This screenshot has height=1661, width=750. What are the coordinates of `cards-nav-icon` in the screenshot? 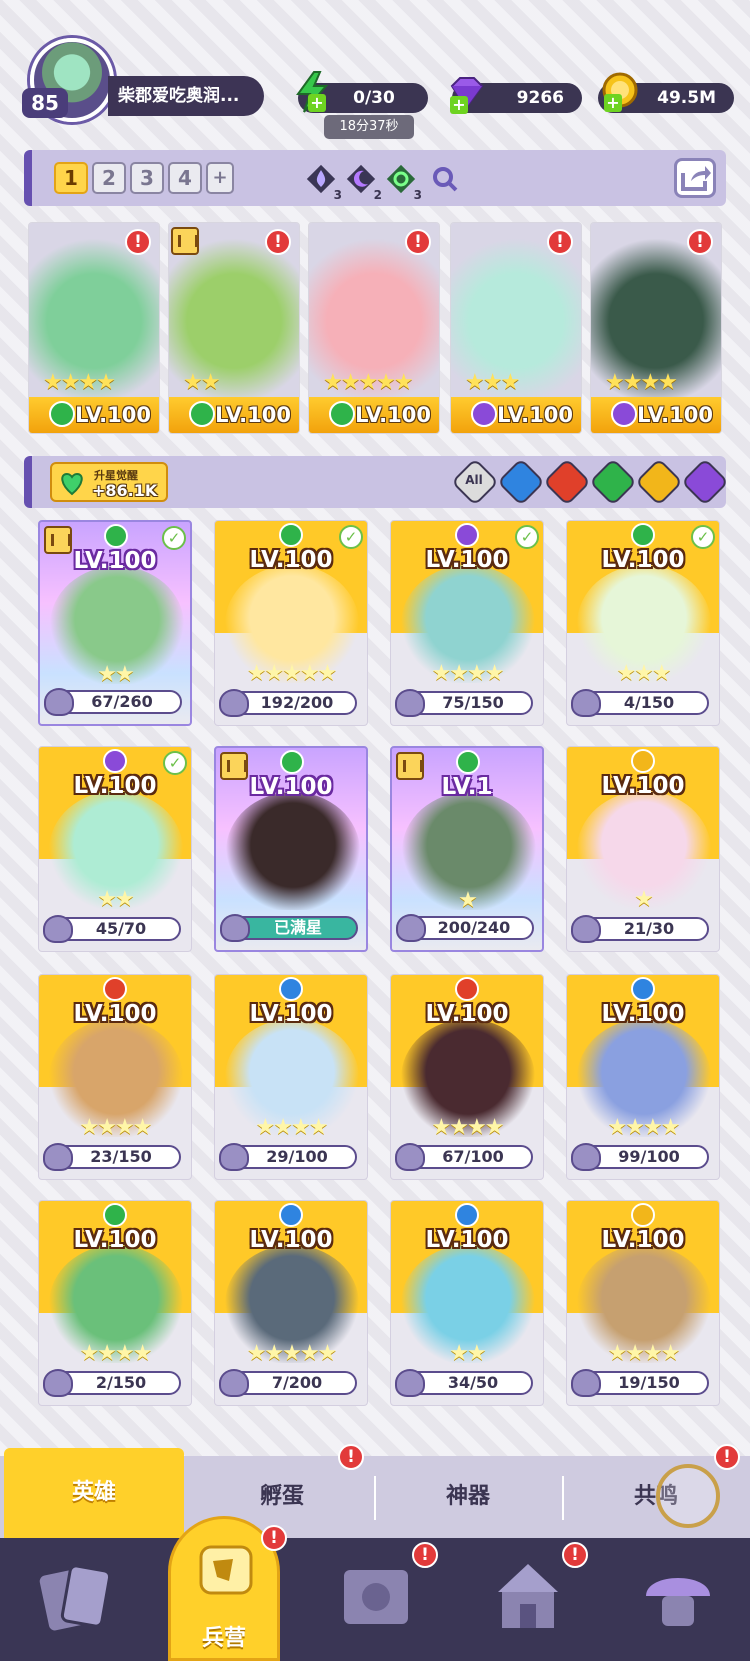 It's located at (76, 1596).